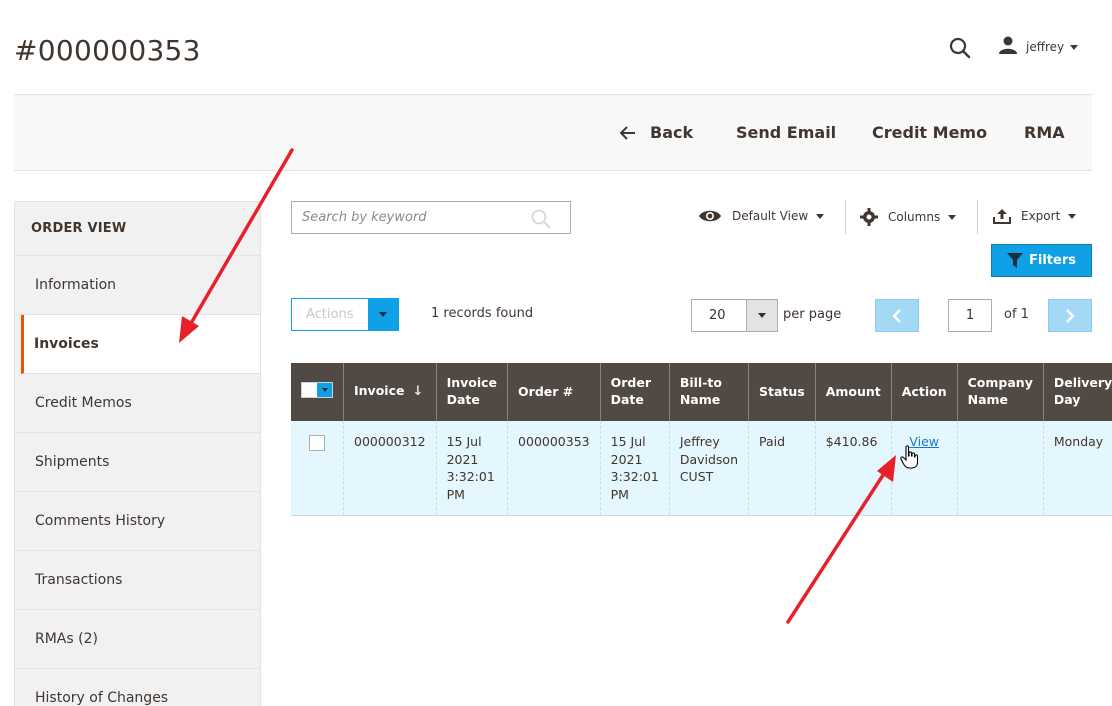 The image size is (1112, 706). I want to click on mass-select-checkbox, so click(317, 390).